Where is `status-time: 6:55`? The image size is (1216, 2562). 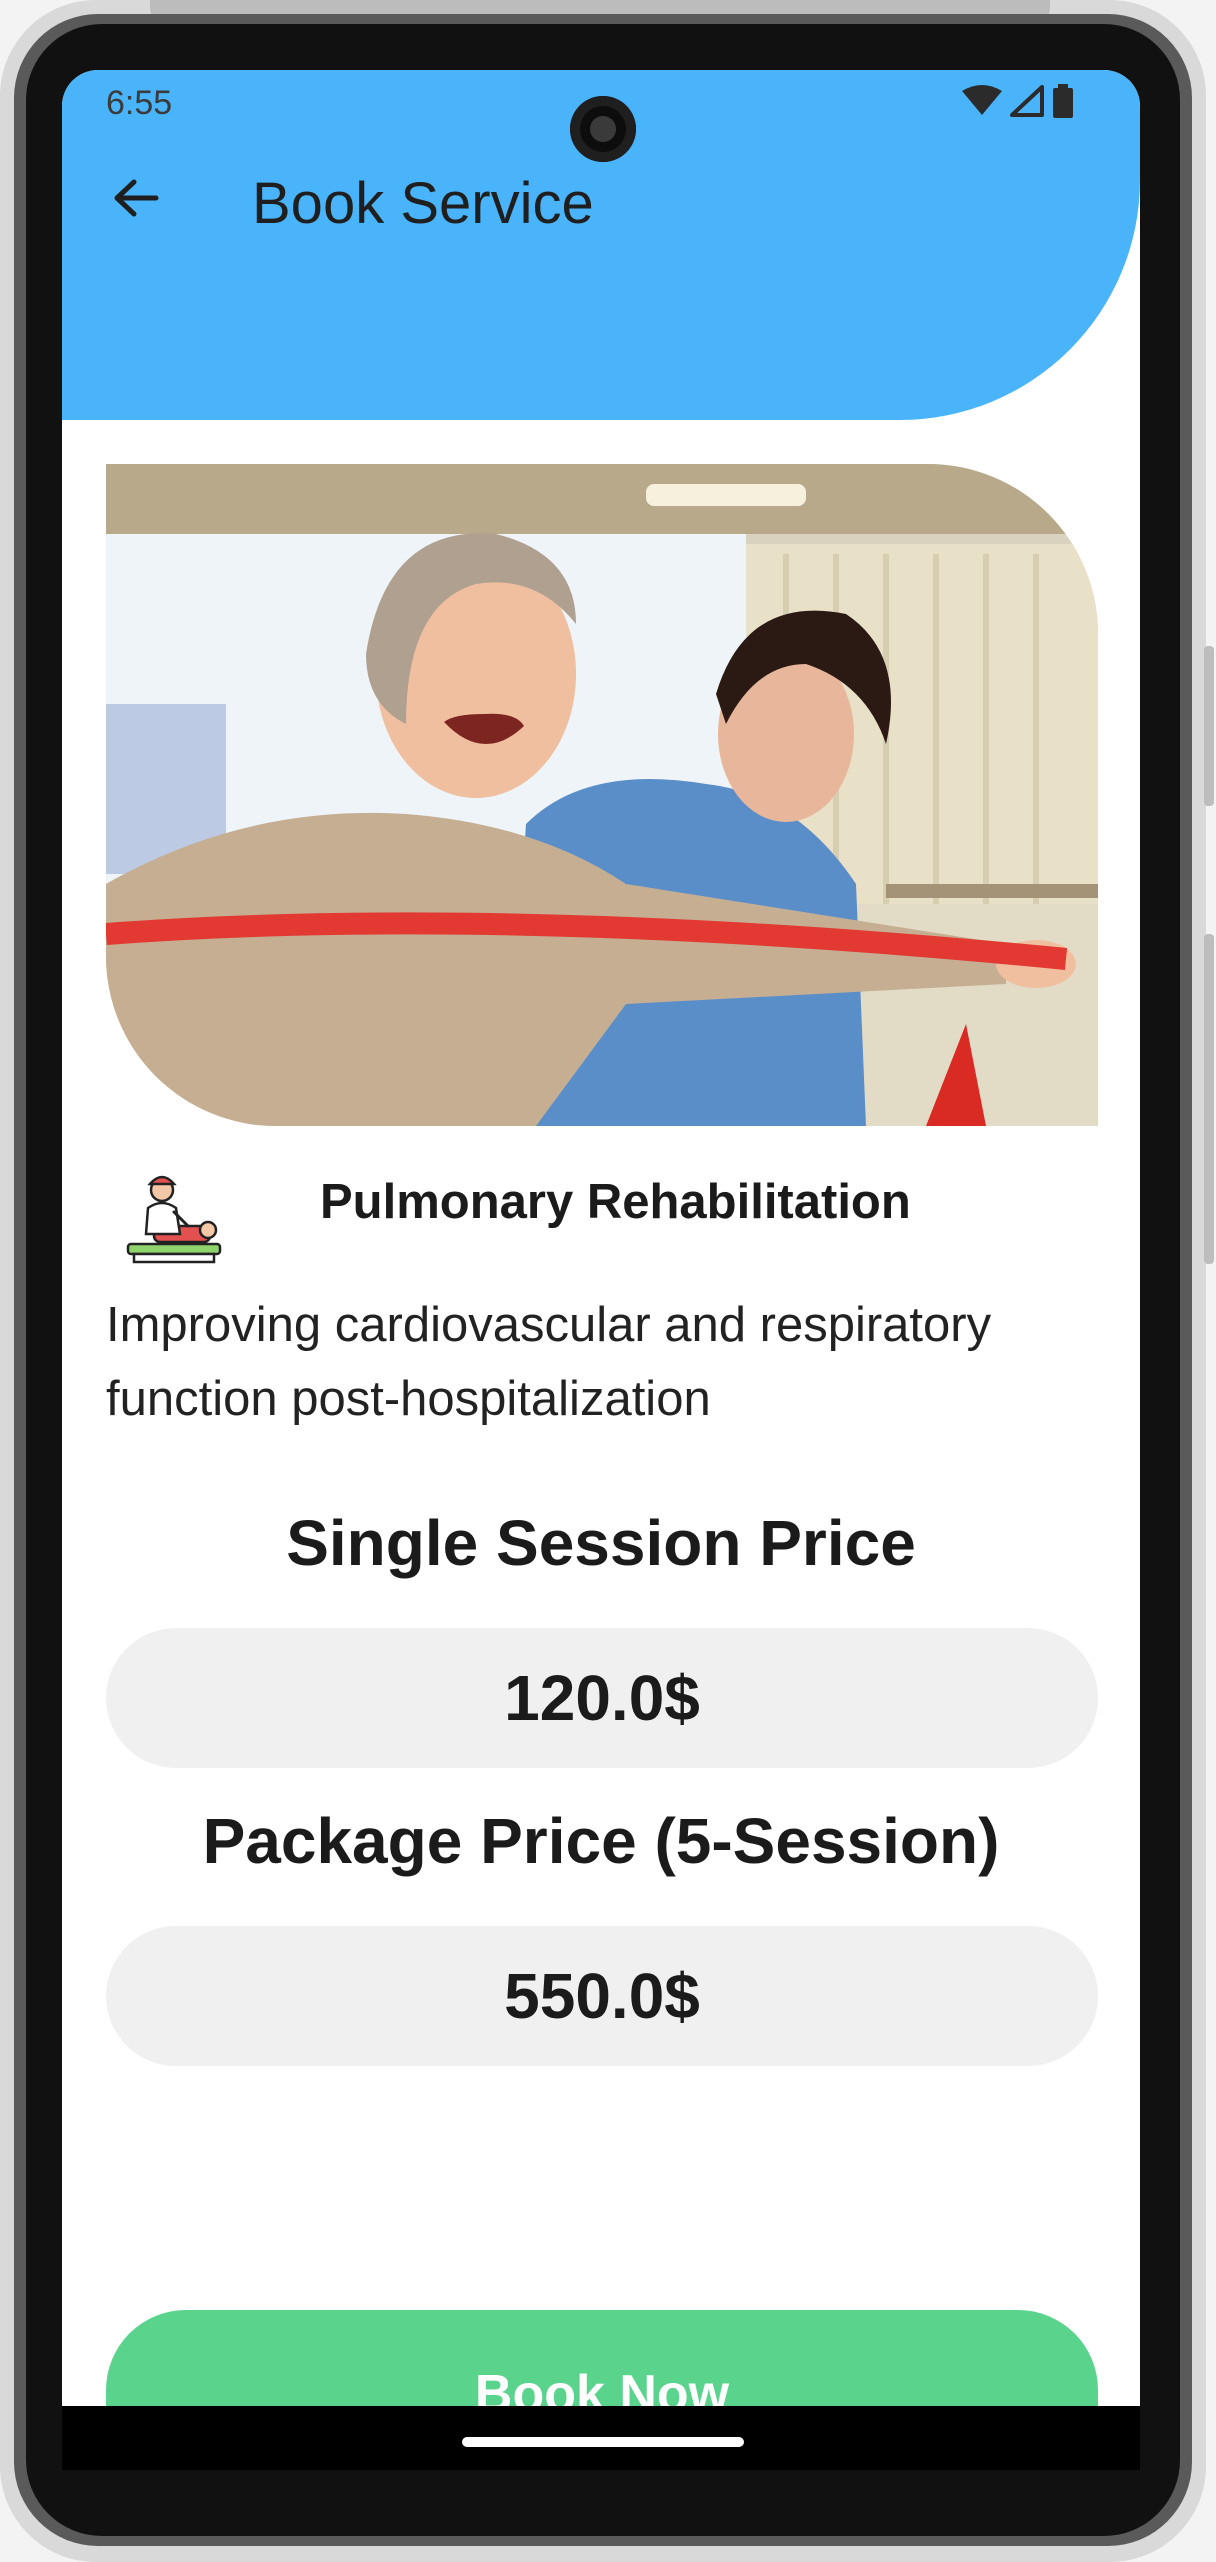
status-time: 6:55 is located at coordinates (139, 103).